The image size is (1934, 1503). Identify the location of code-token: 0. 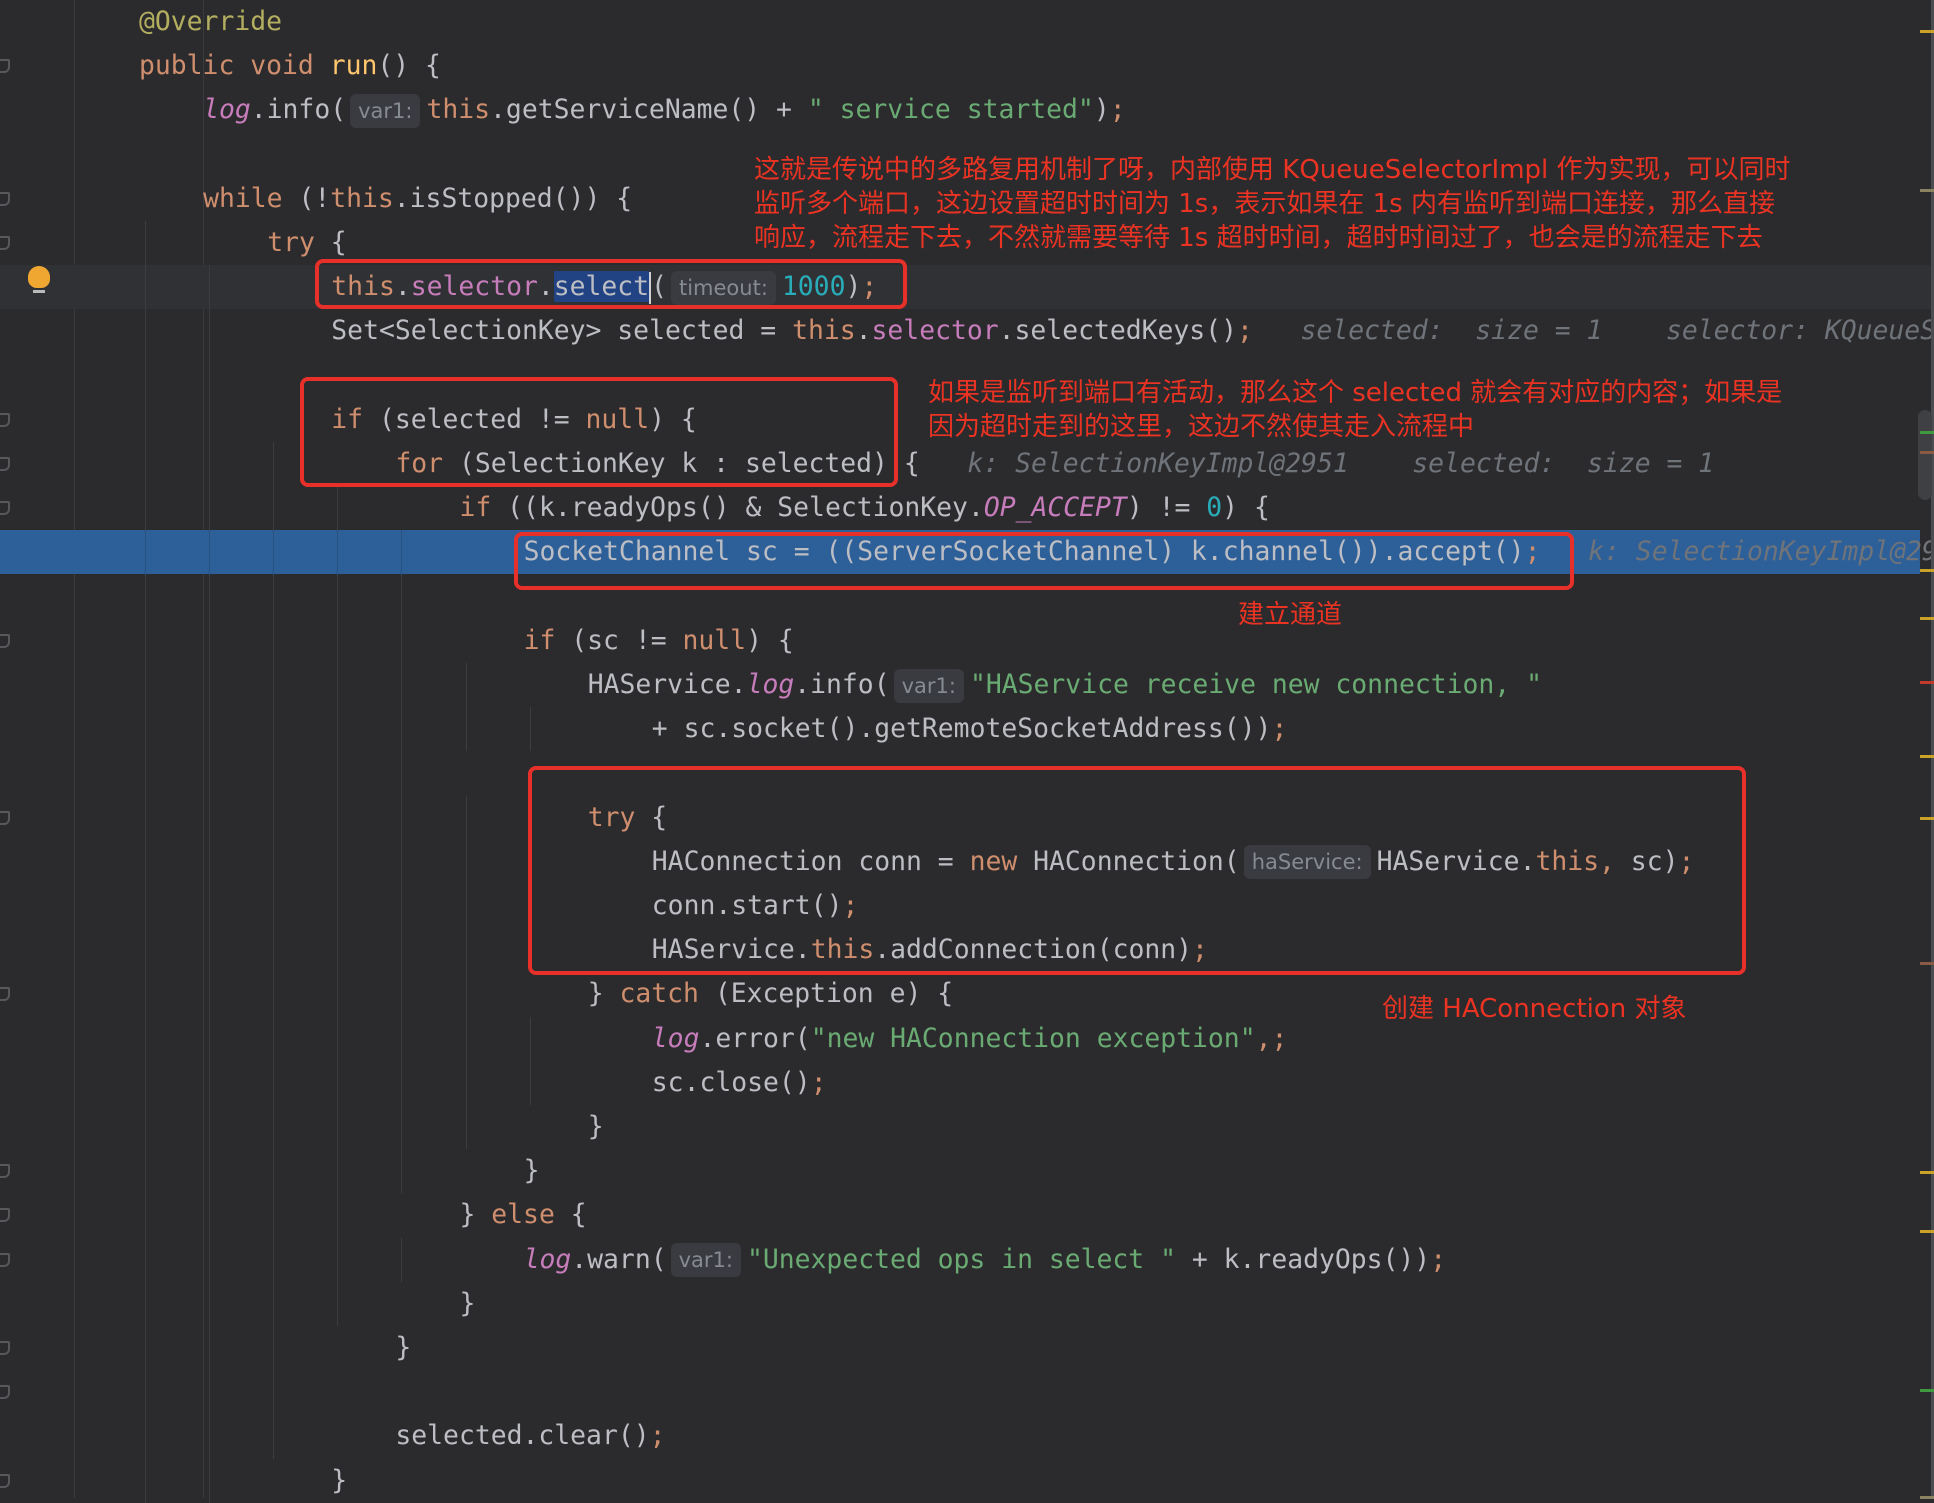
(1214, 508).